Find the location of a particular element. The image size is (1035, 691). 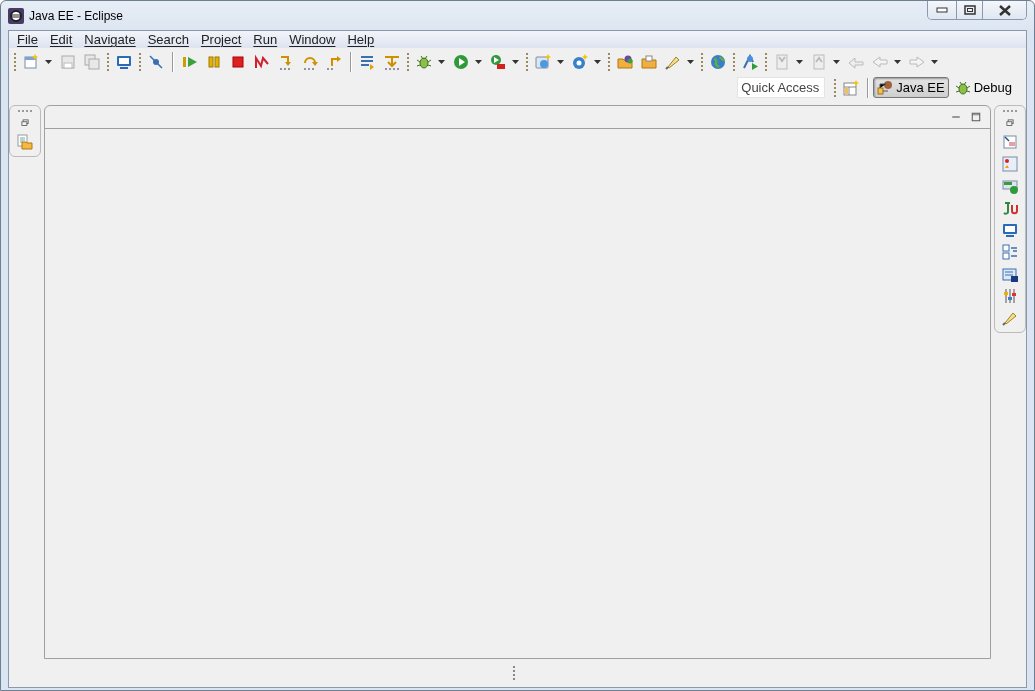

quick-access-field: Quick Access is located at coordinates (781, 87).